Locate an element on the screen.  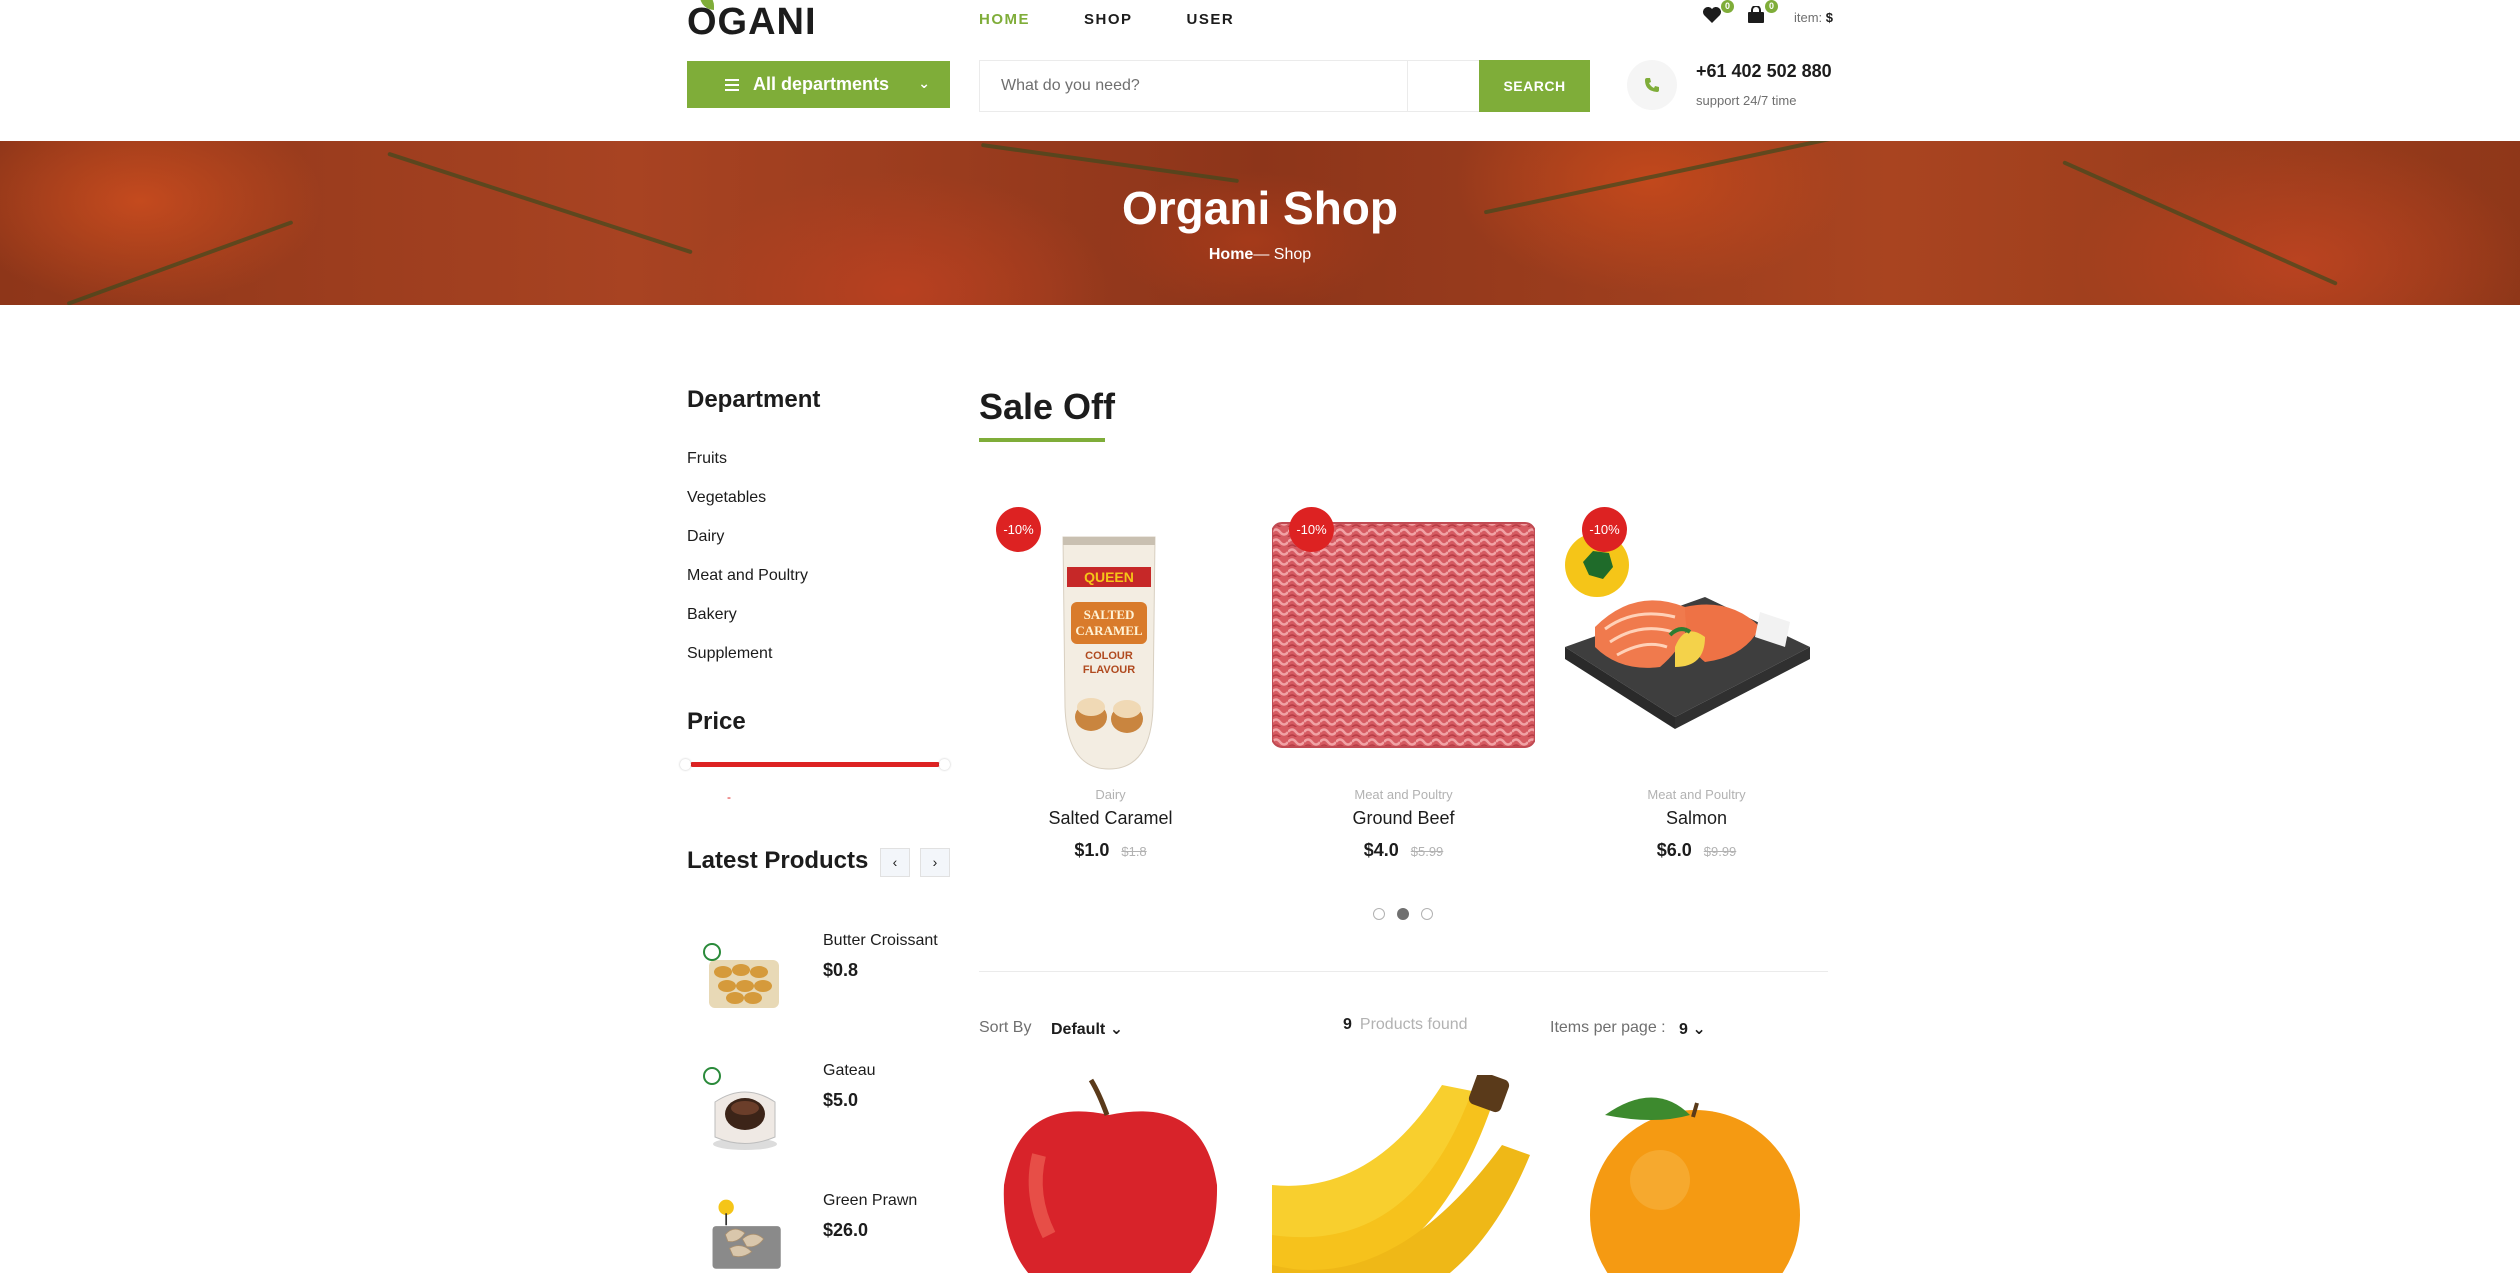
carousel-dot-active is located at coordinates (1403, 914).